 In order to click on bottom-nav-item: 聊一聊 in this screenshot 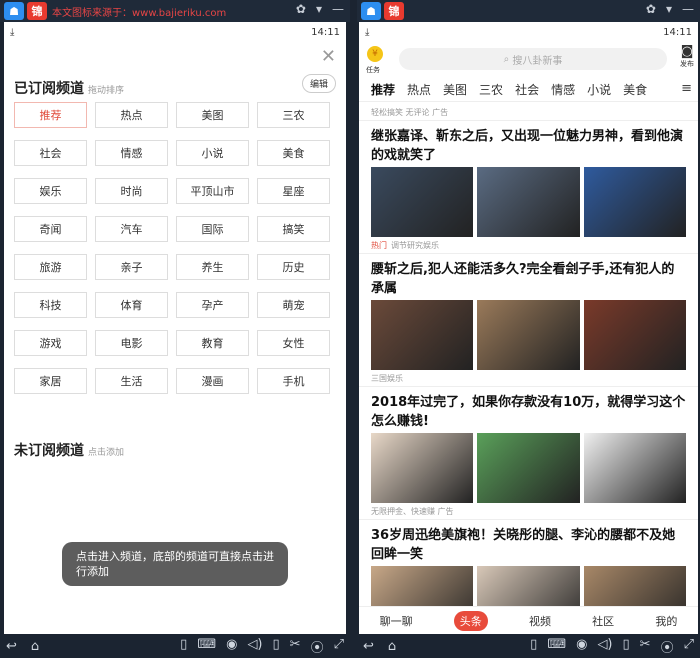, I will do `click(396, 621)`.